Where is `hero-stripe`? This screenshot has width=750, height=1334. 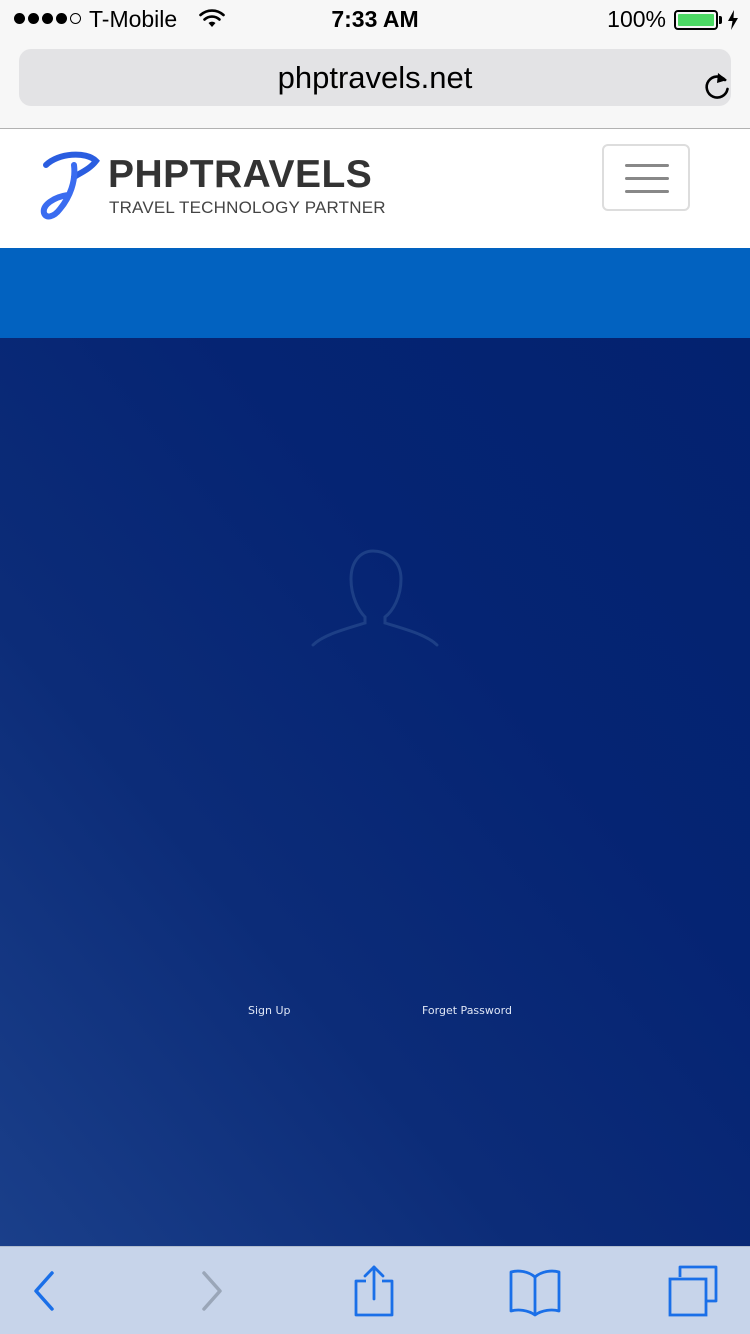
hero-stripe is located at coordinates (375, 293).